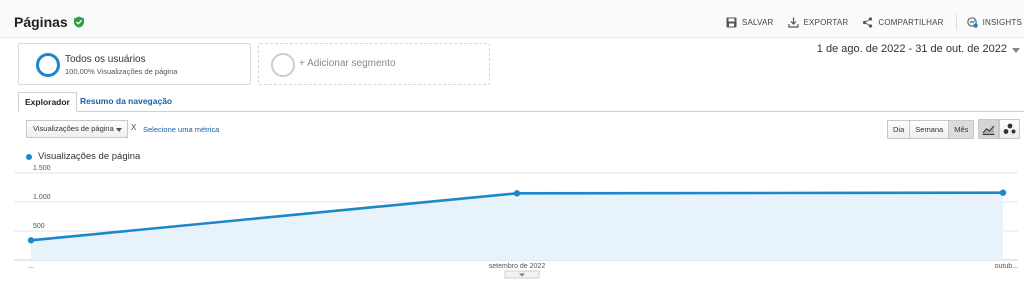 This screenshot has height=288, width=1024. I want to click on insights-icon, so click(972, 22).